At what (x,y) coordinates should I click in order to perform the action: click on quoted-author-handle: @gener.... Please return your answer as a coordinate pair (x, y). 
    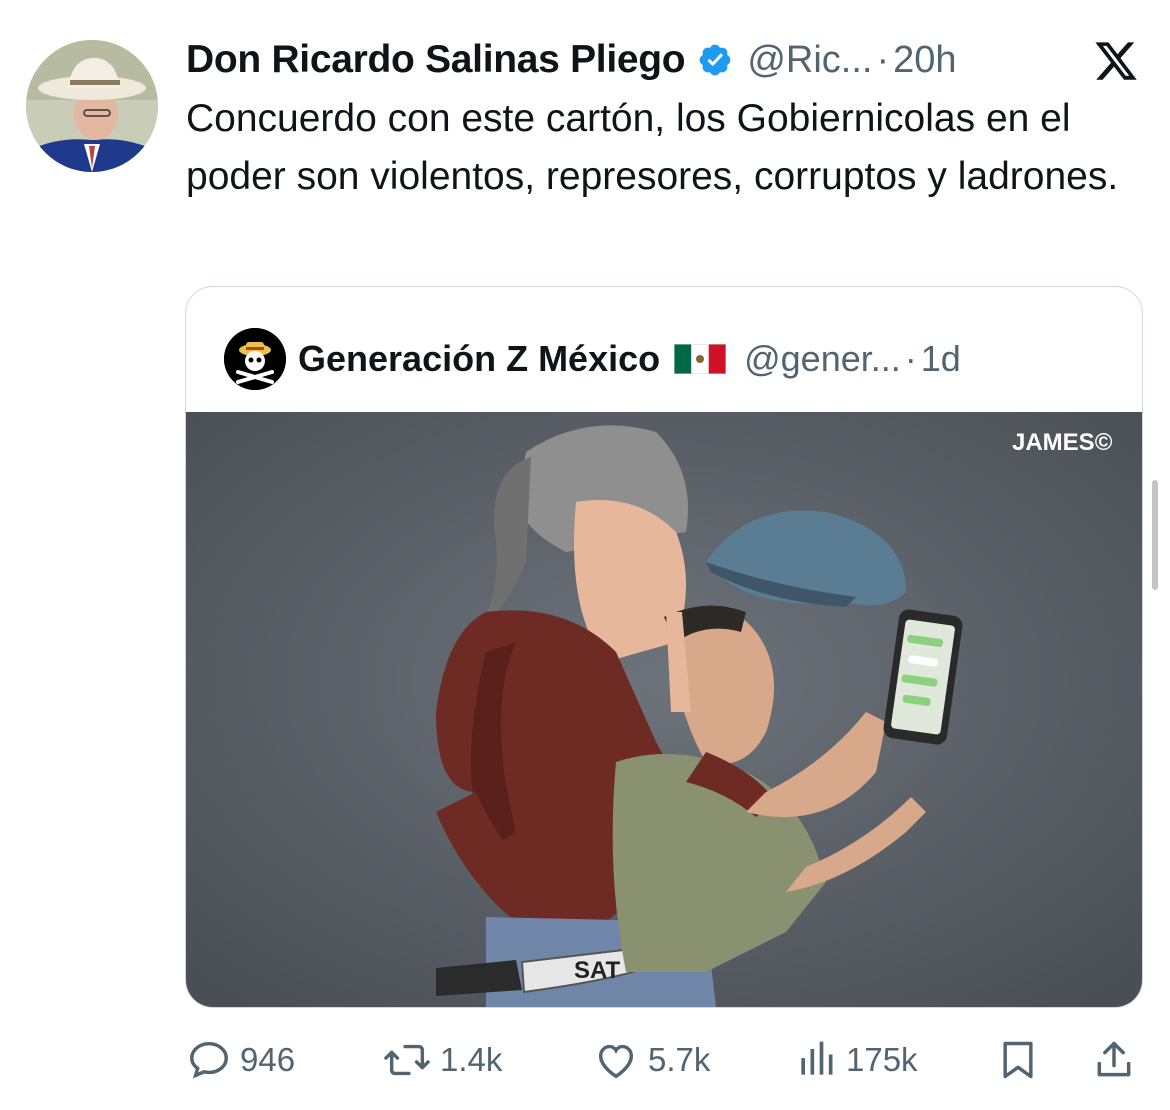
    Looking at the image, I should click on (822, 359).